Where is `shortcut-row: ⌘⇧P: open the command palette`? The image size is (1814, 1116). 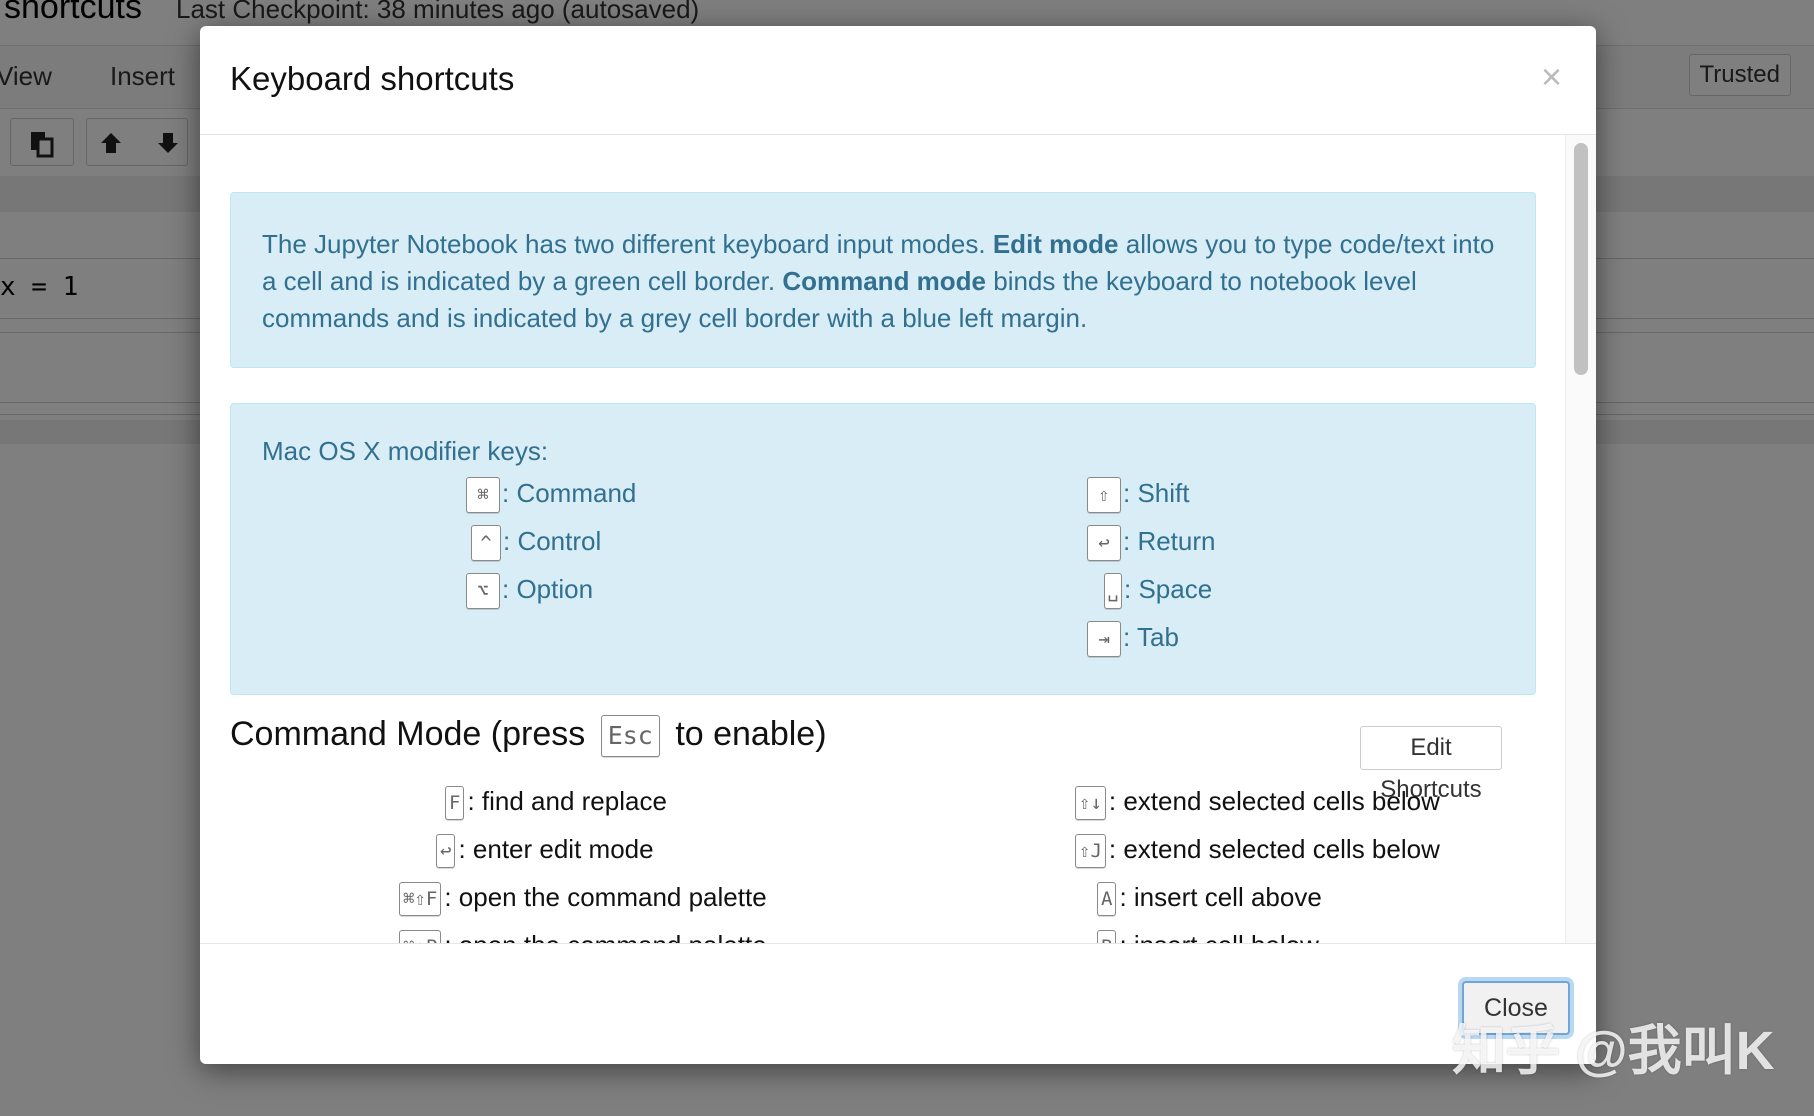 shortcut-row: ⌘⇧P: open the command palette is located at coordinates (583, 936).